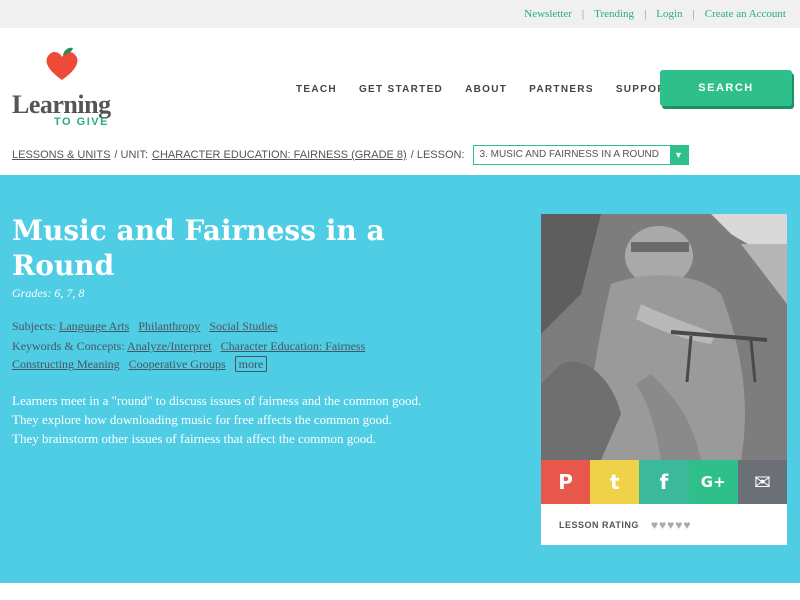 Image resolution: width=800 pixels, height=600 pixels. Describe the element at coordinates (486, 89) in the screenshot. I see `nav-about: ABOUT` at that location.